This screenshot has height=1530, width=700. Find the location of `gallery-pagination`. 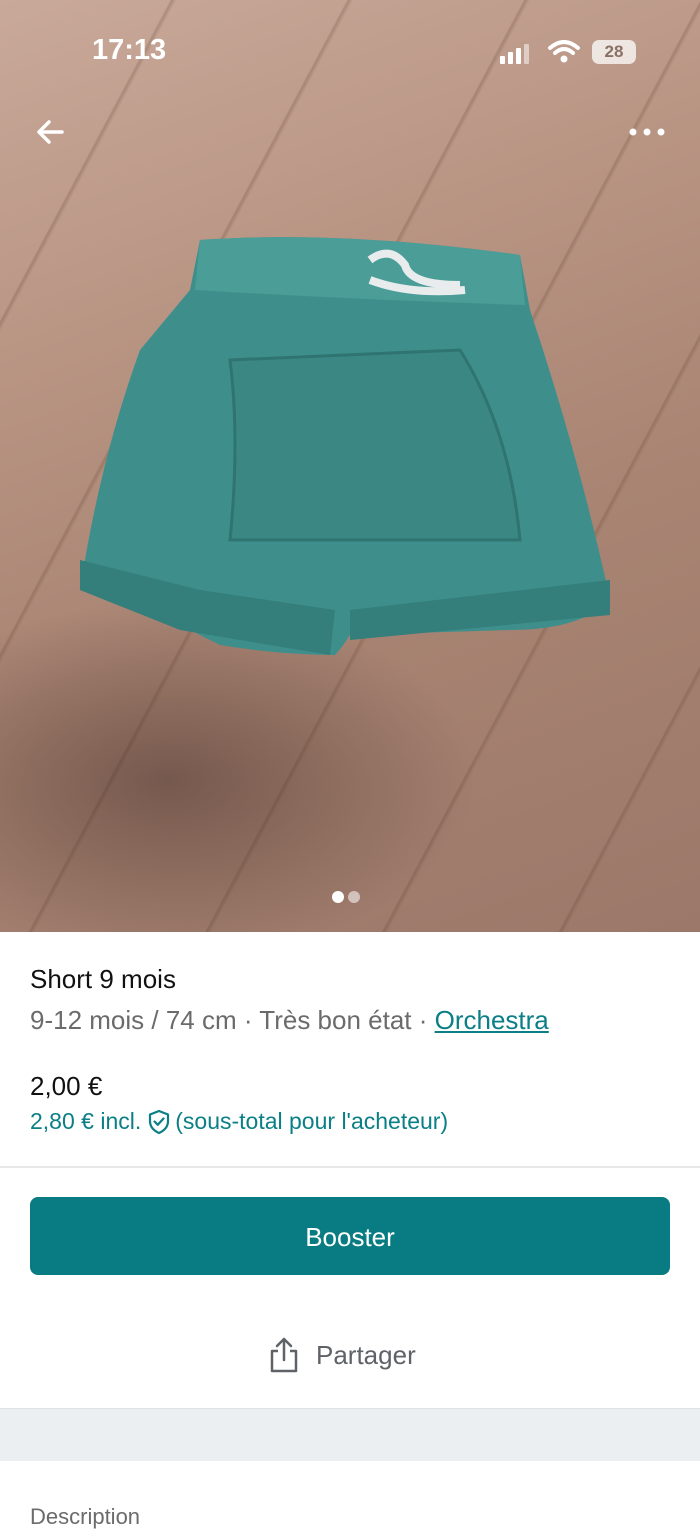

gallery-pagination is located at coordinates (348, 899).